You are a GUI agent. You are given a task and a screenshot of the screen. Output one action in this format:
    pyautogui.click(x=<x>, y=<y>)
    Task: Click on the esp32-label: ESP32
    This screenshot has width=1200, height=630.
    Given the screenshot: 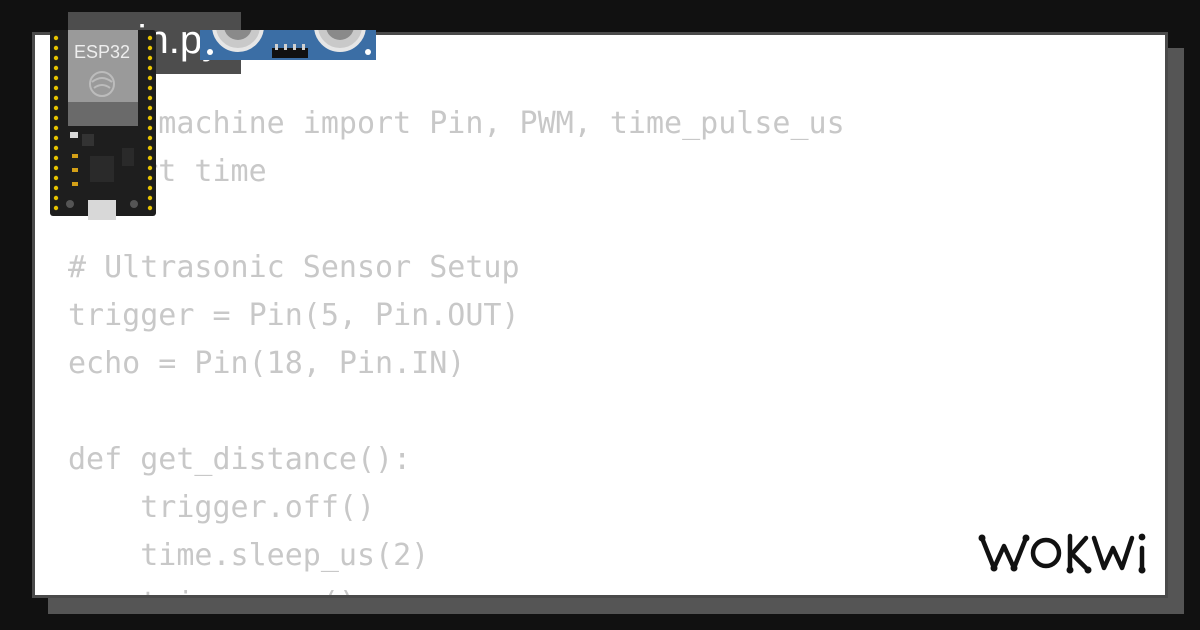 What is the action you would take?
    pyautogui.click(x=102, y=52)
    